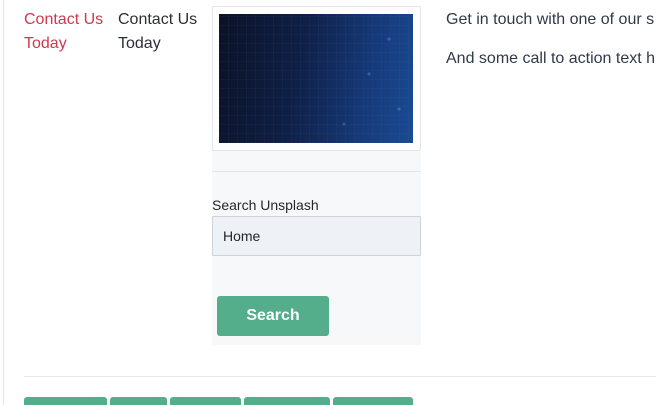 The width and height of the screenshot is (656, 405). Describe the element at coordinates (340, 376) in the screenshot. I see `section-divider` at that location.